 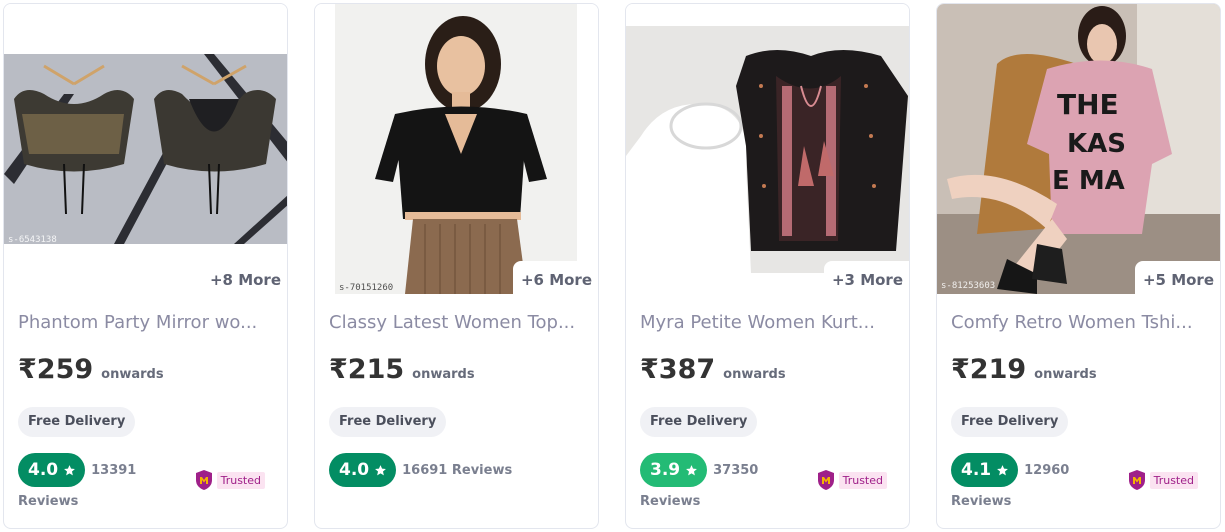 I want to click on review-count: 37350, so click(x=736, y=470).